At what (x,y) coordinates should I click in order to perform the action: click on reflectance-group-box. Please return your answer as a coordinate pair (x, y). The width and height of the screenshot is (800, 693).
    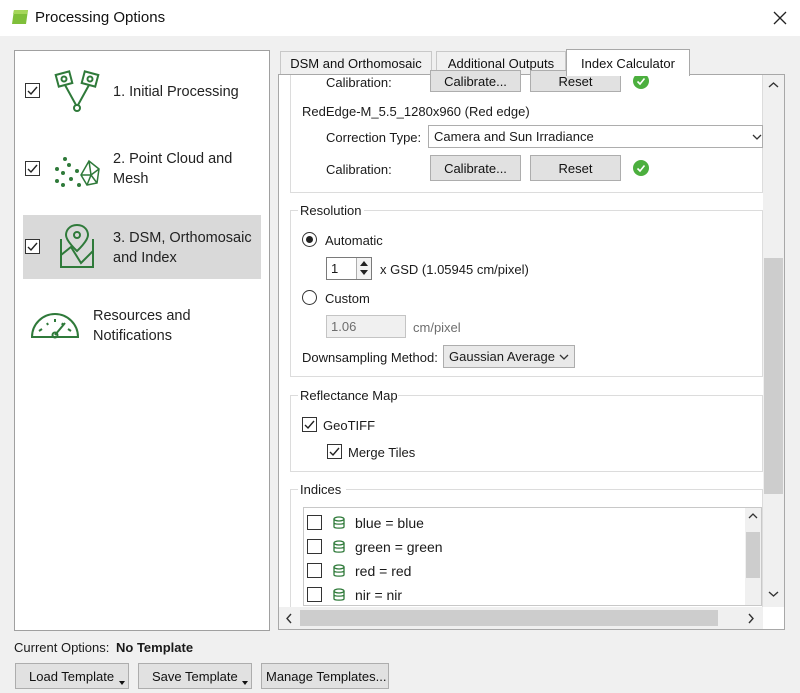
    Looking at the image, I should click on (526, 433).